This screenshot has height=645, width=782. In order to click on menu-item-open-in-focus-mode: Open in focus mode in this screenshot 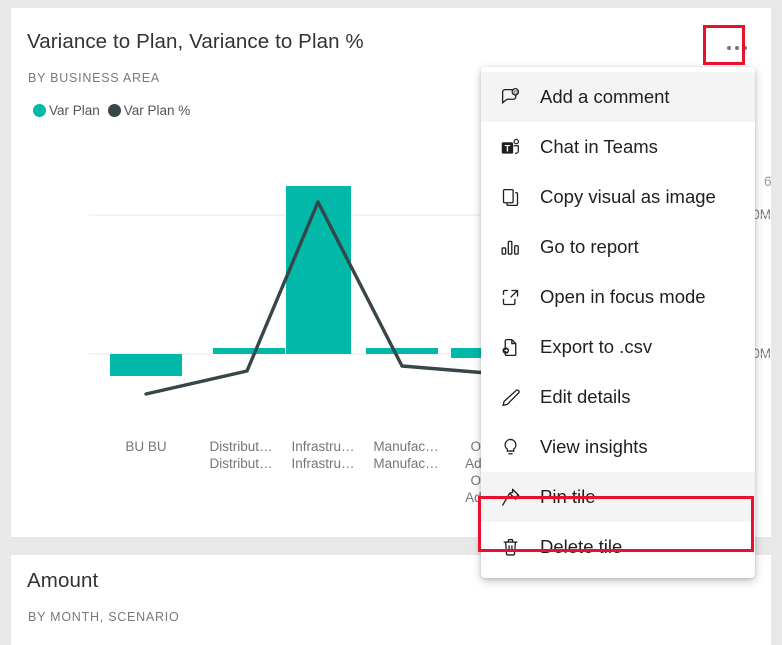, I will do `click(618, 297)`.